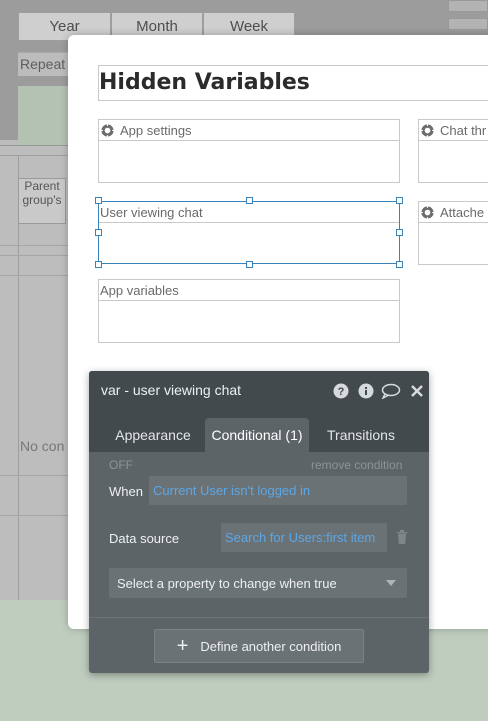 The height and width of the screenshot is (721, 488). I want to click on group-header: App settings, so click(249, 130).